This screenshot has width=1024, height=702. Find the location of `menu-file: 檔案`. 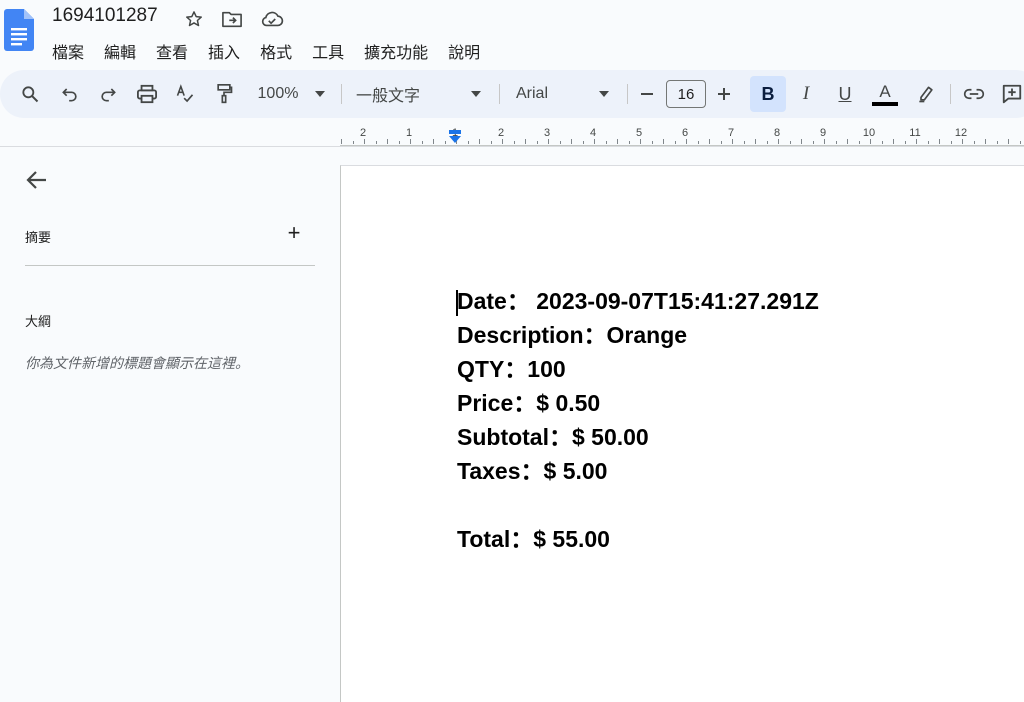

menu-file: 檔案 is located at coordinates (68, 51).